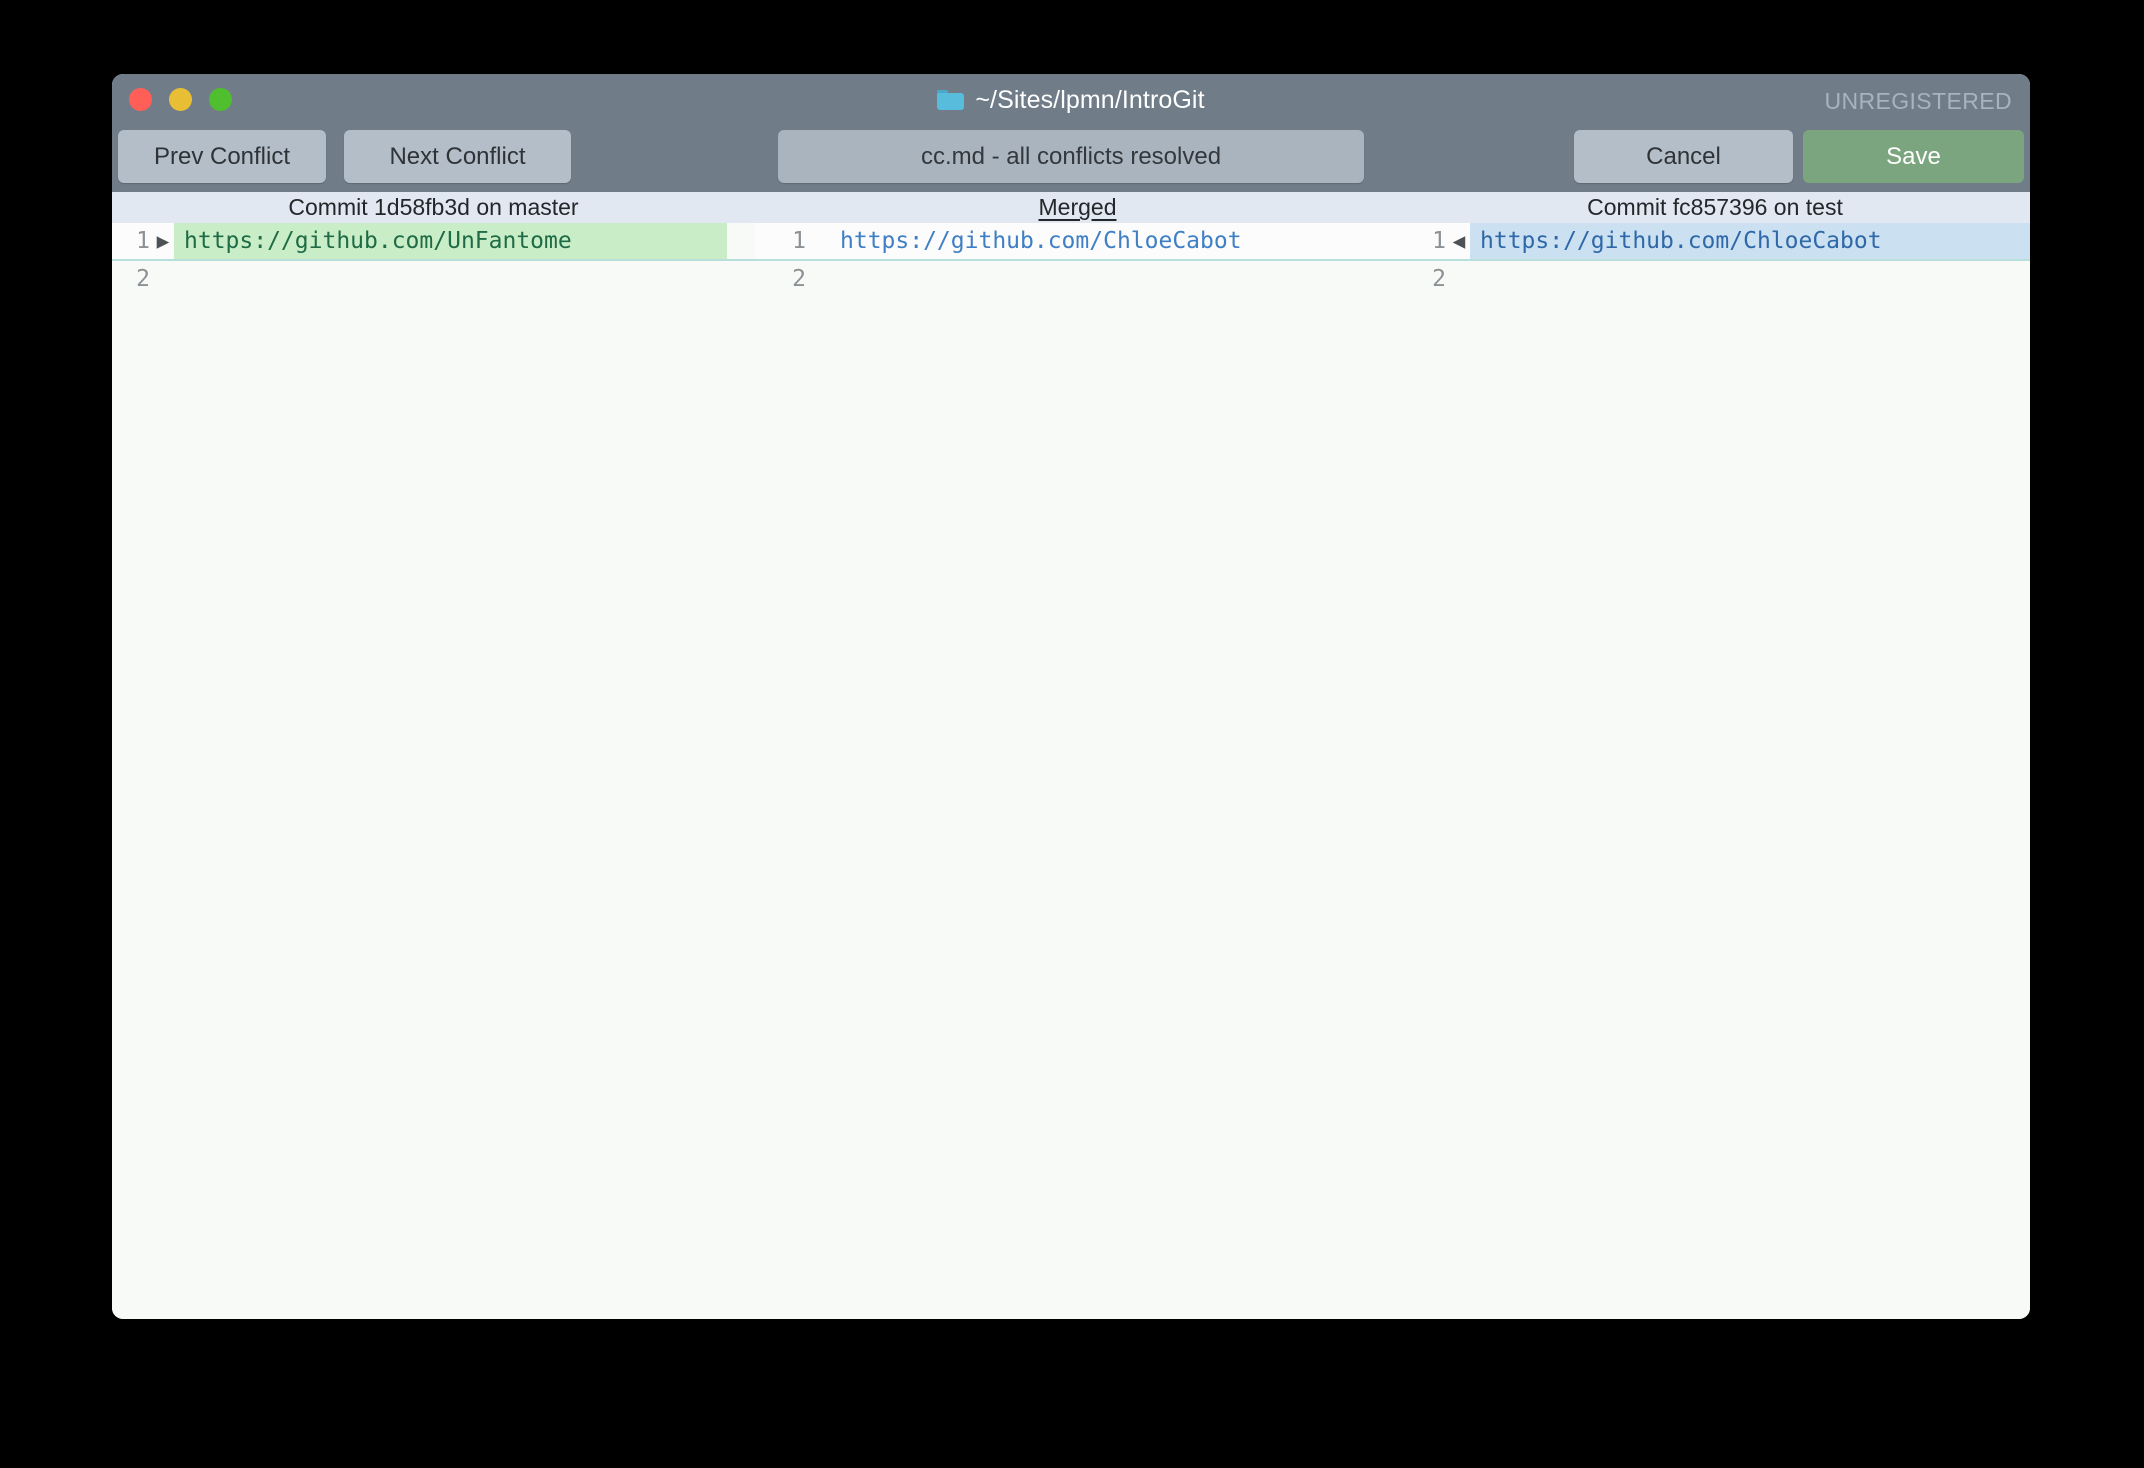  I want to click on traffic-lights, so click(180, 99).